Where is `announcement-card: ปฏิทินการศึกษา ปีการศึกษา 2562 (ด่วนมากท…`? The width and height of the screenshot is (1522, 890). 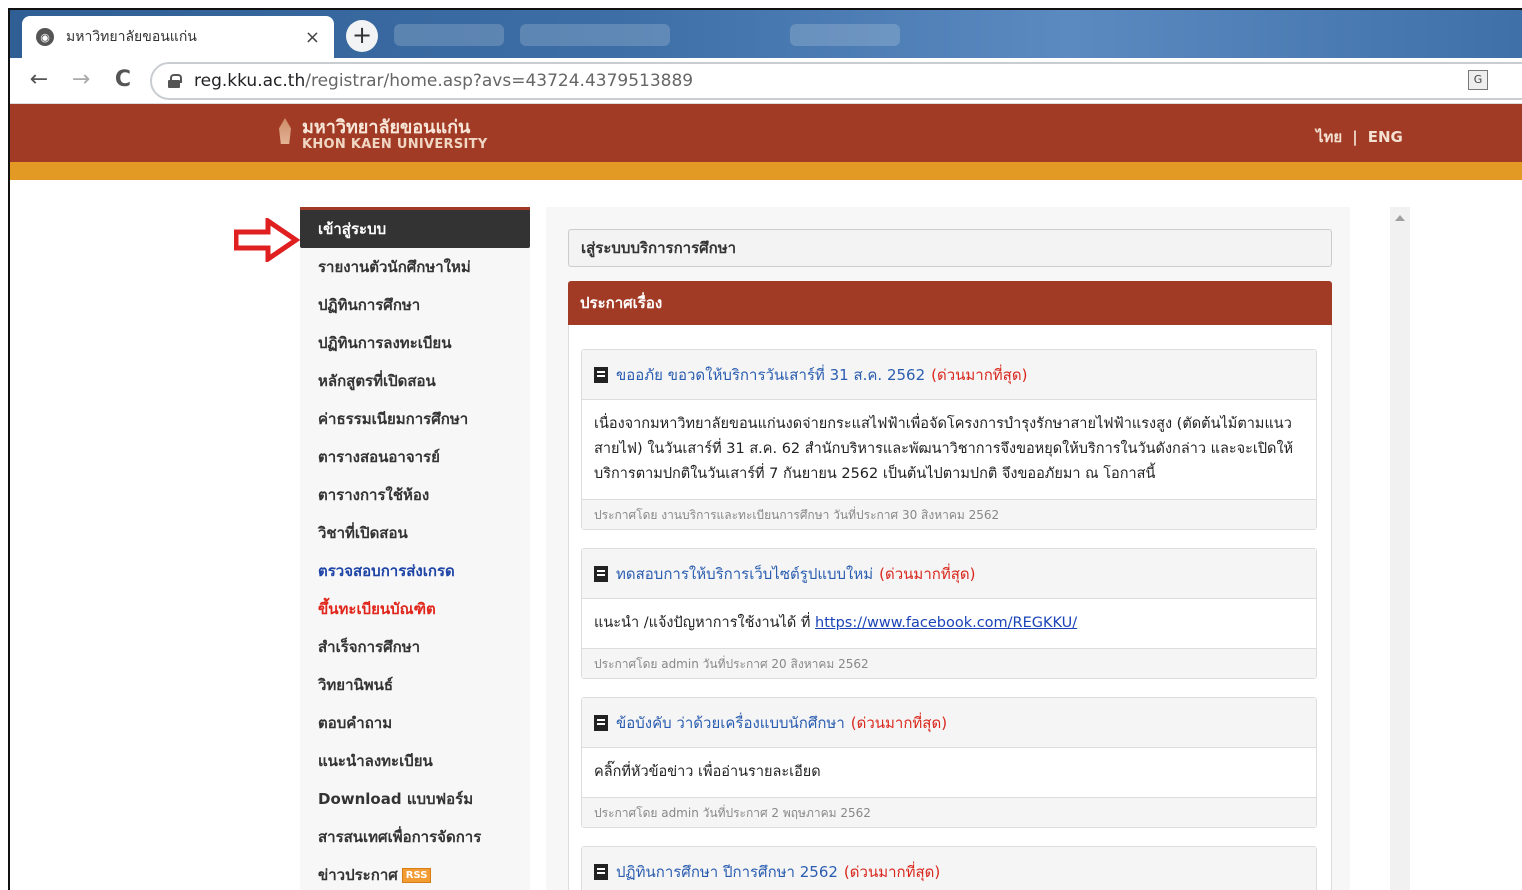 announcement-card: ปฏิทินการศึกษา ปีการศึกษา 2562 (ด่วนมากท… is located at coordinates (949, 868).